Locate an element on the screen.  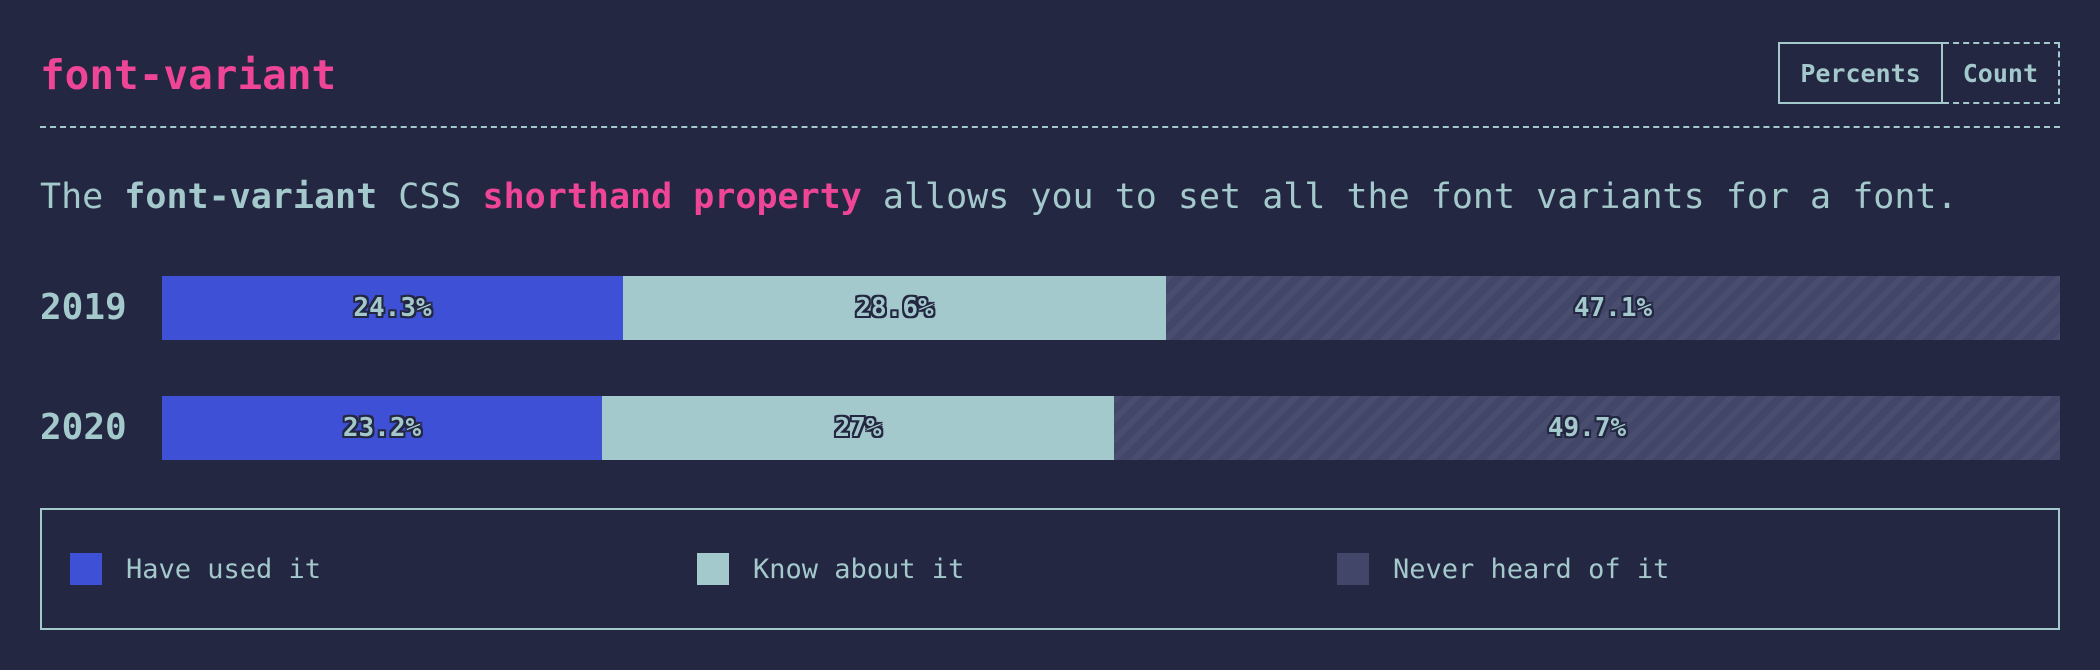
legend-item-know: Know about it is located at coordinates (830, 569).